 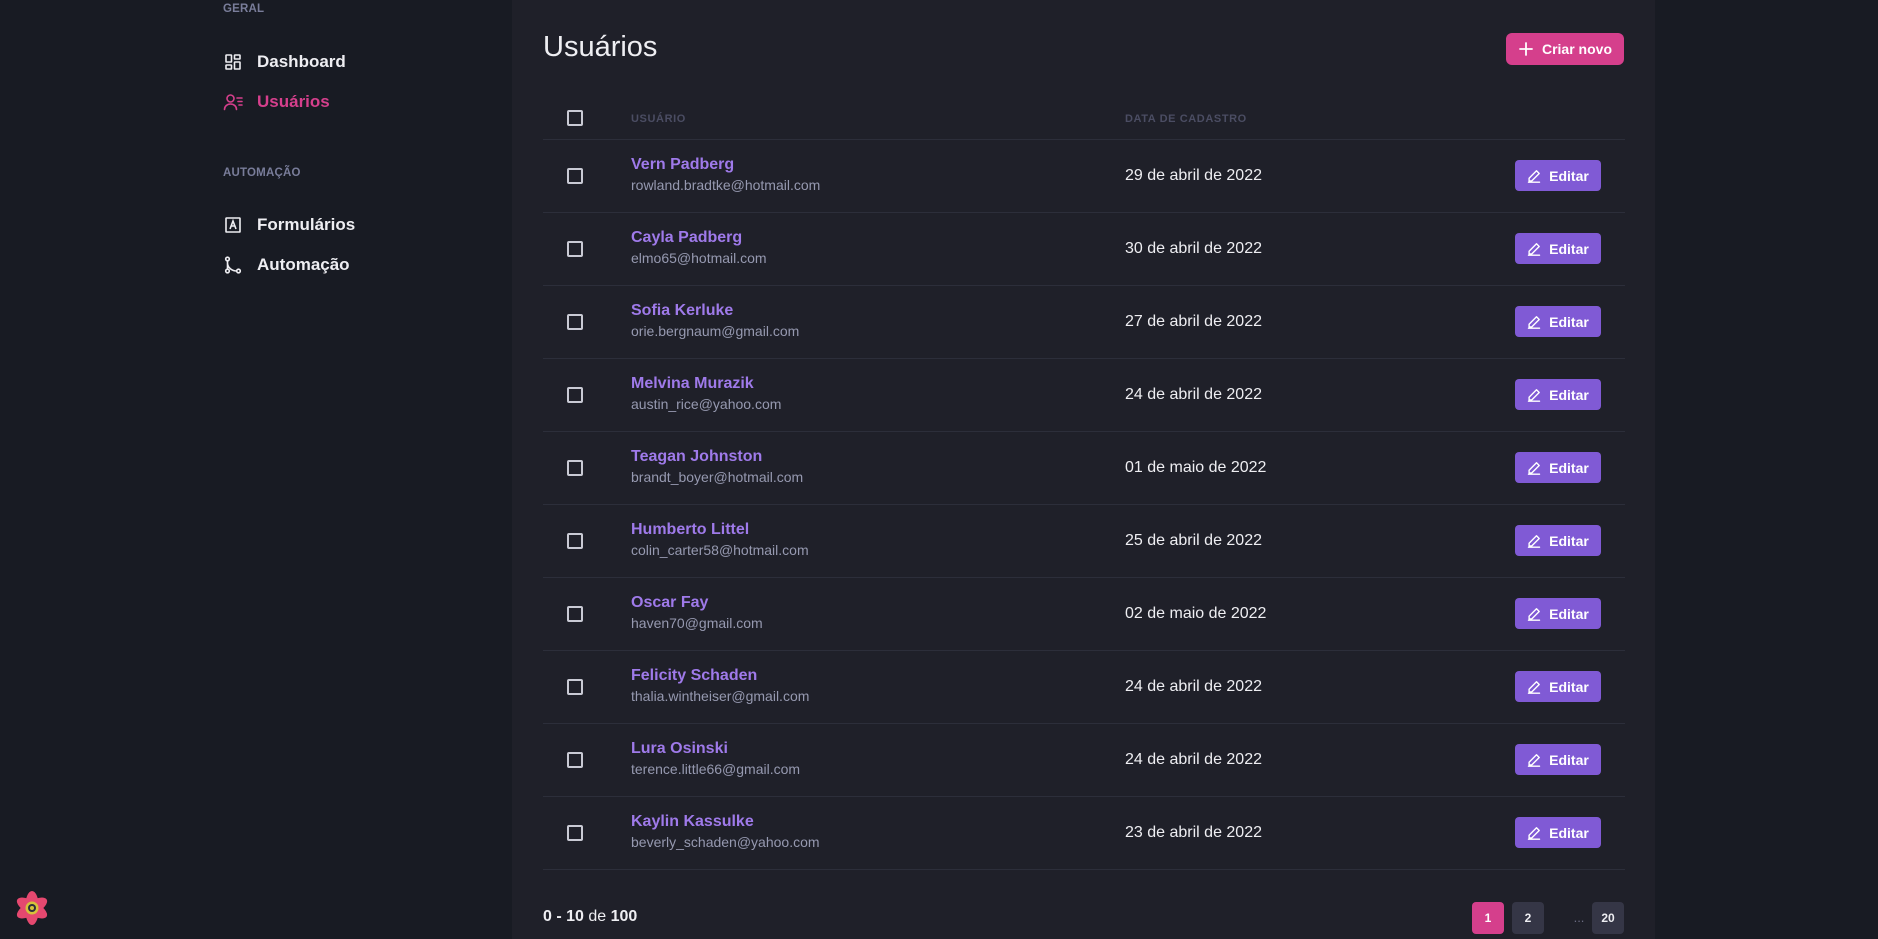 What do you see at coordinates (1528, 918) in the screenshot?
I see `page-button-2: 2` at bounding box center [1528, 918].